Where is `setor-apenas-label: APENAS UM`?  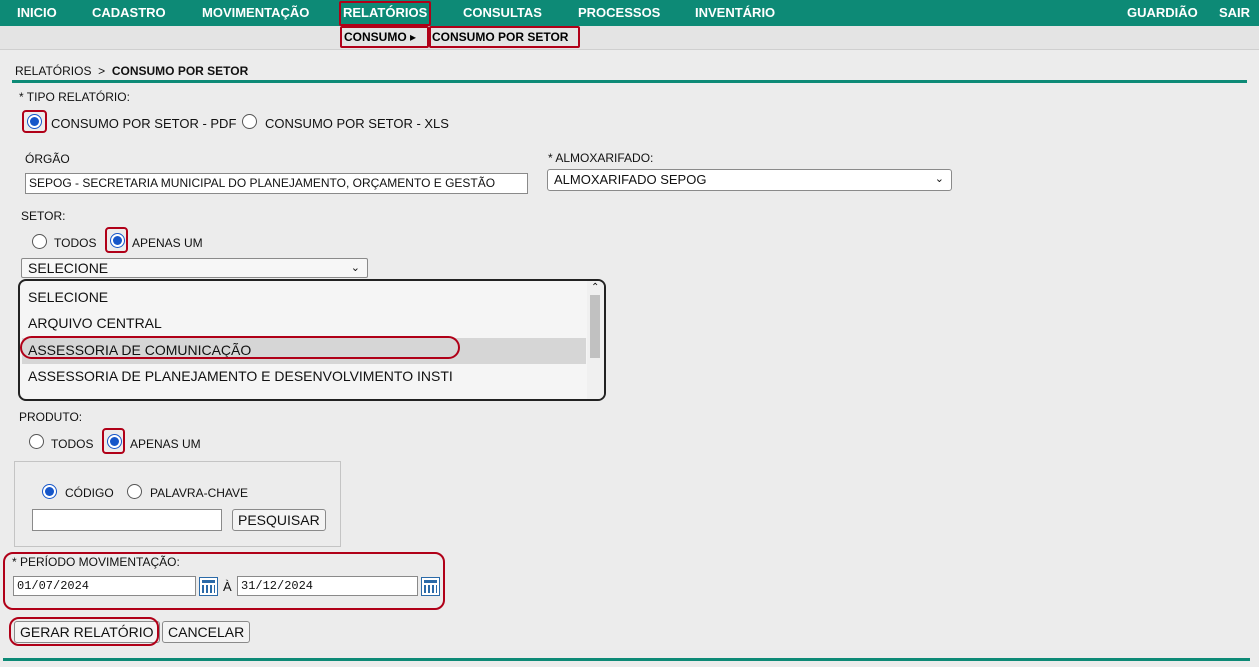
setor-apenas-label: APENAS UM is located at coordinates (167, 243).